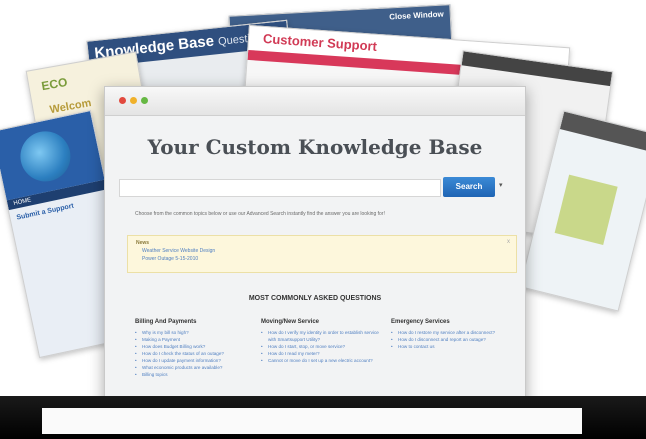 This screenshot has width=646, height=439. Describe the element at coordinates (198, 332) in the screenshot. I see `faq-link: Why is my bill so high?` at that location.